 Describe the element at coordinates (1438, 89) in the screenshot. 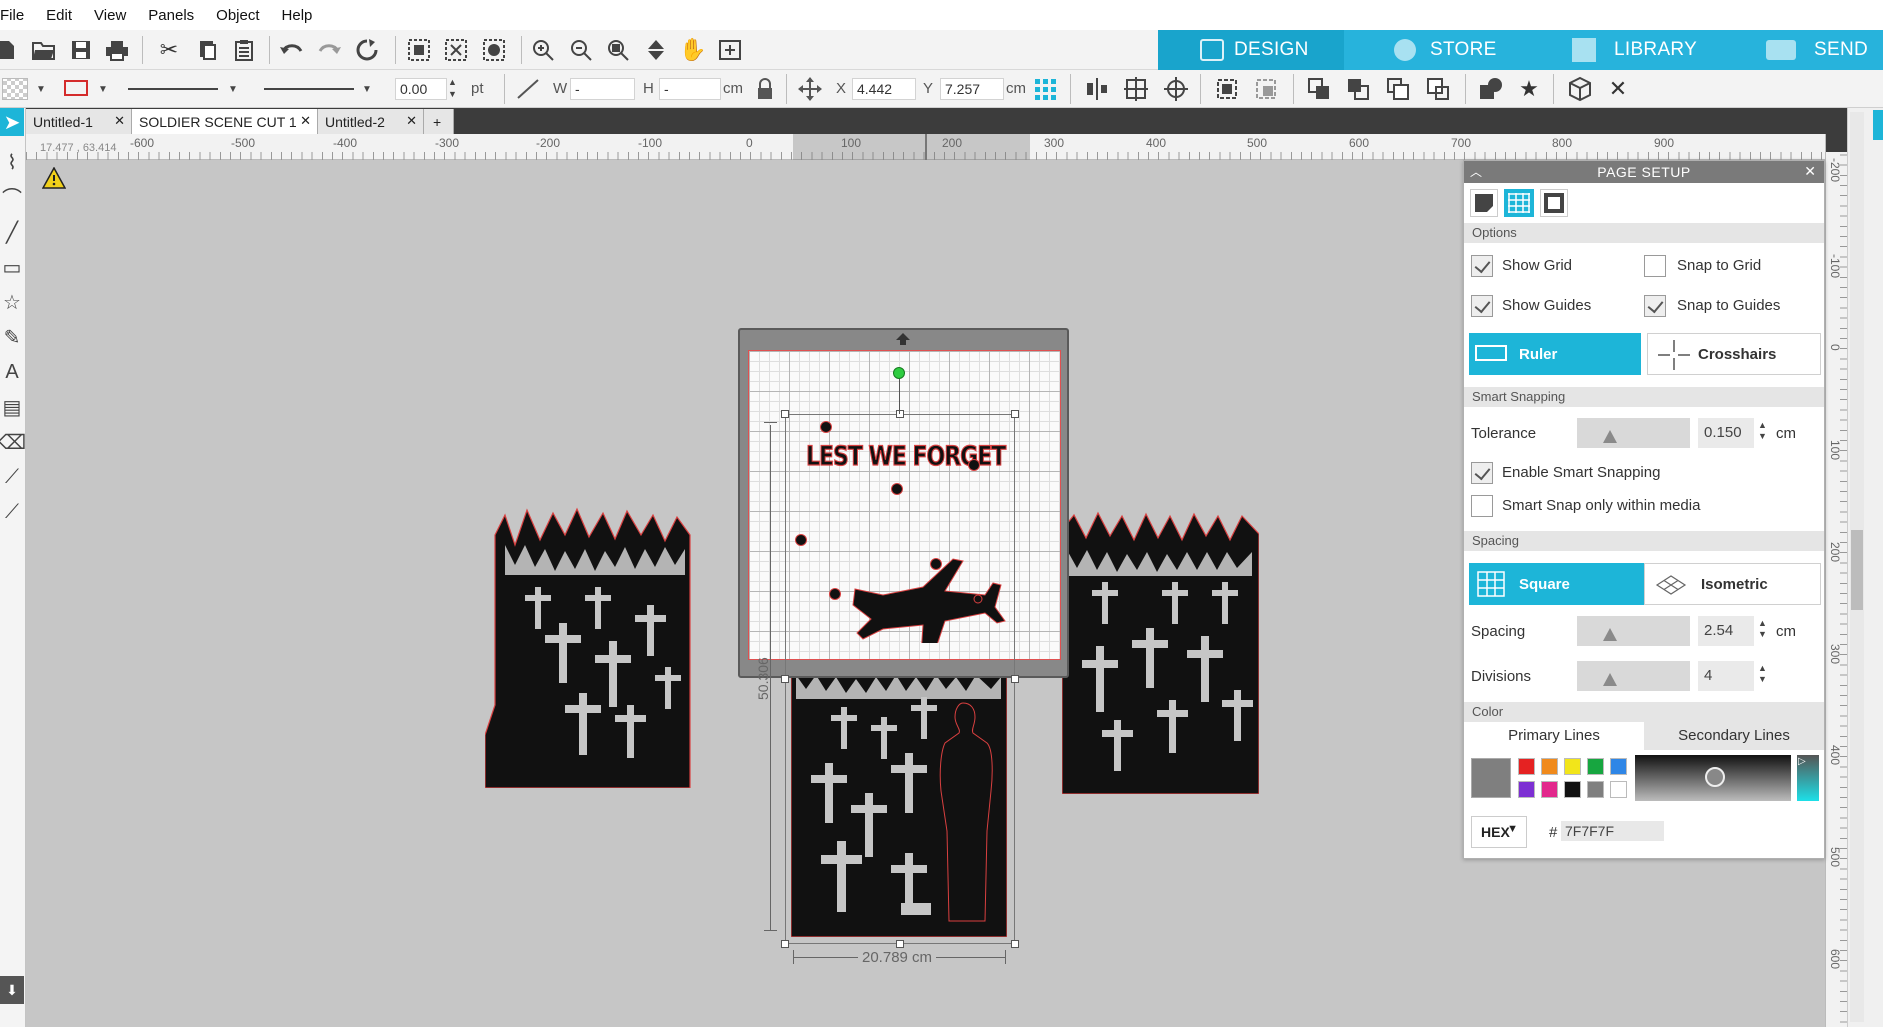

I see `send-back-icon` at that location.